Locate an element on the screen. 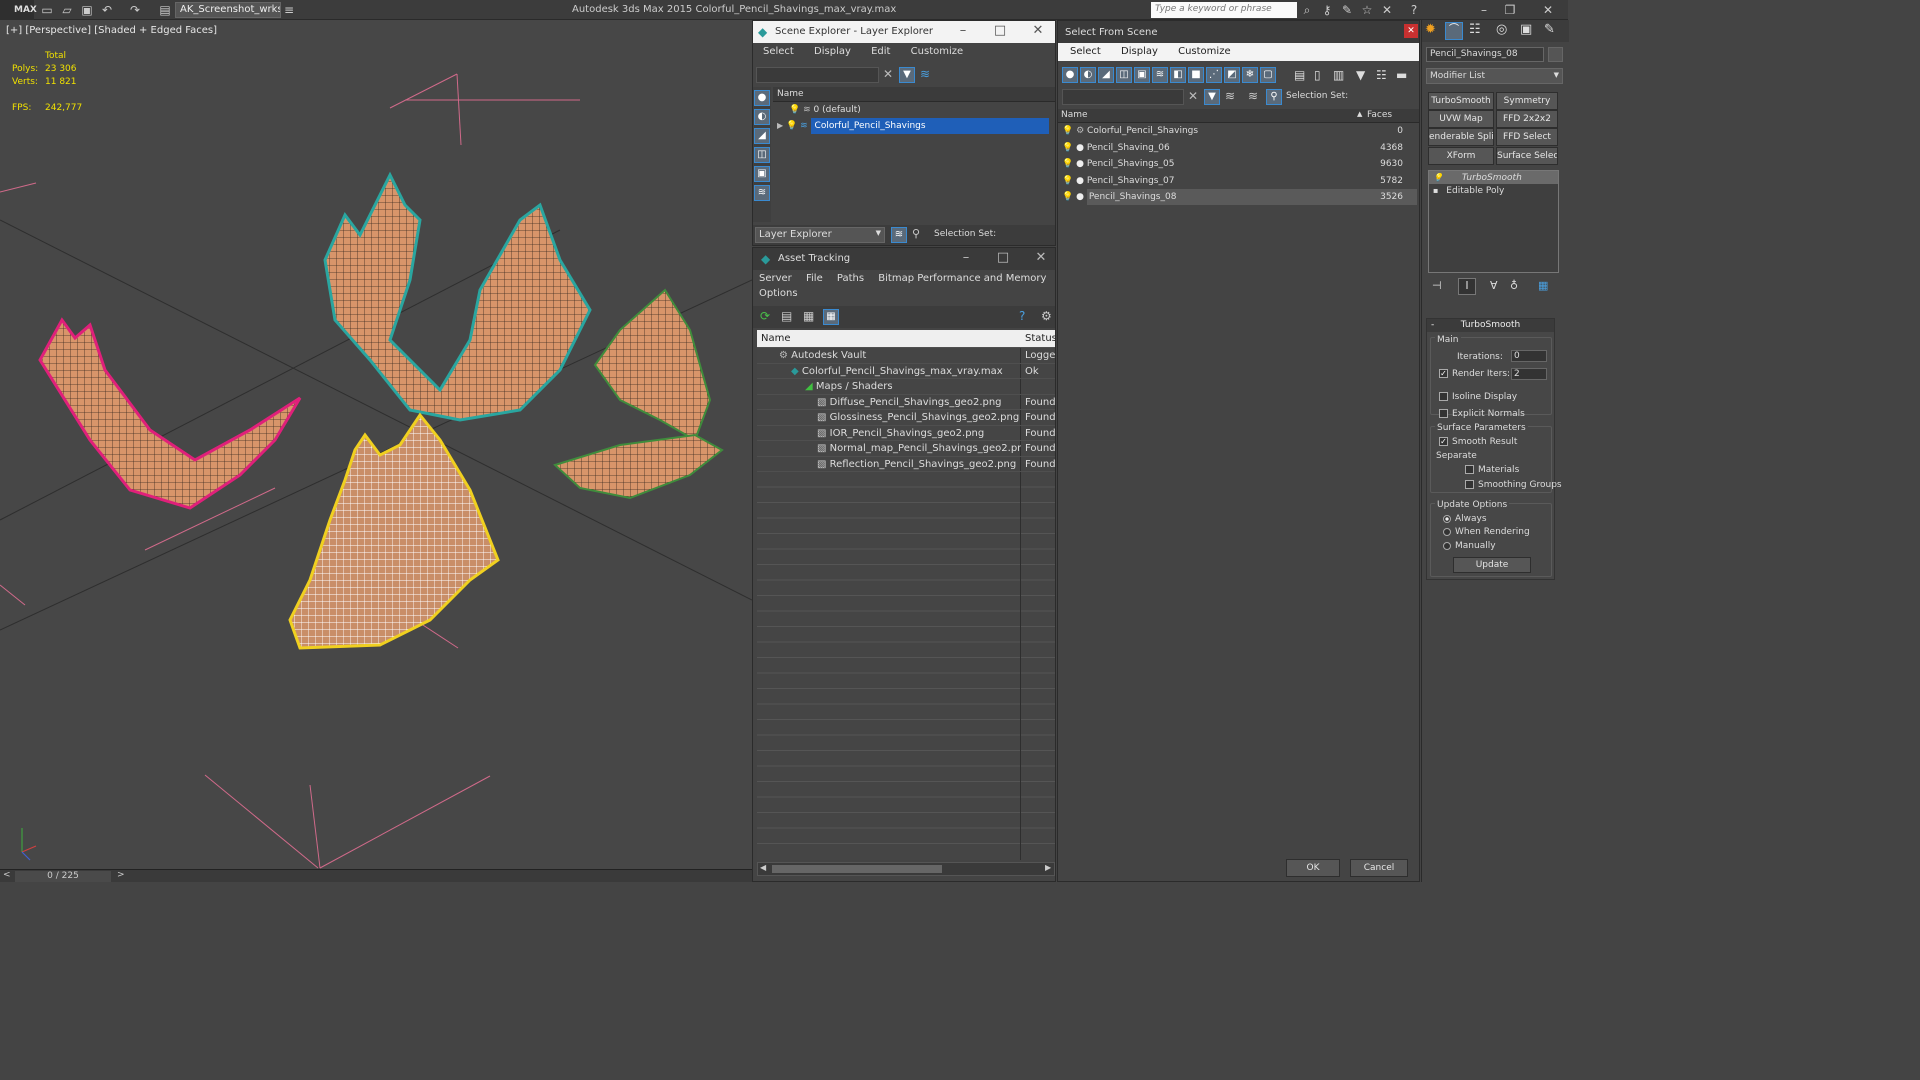  frame-indicator: 0 / 225 is located at coordinates (63, 876).